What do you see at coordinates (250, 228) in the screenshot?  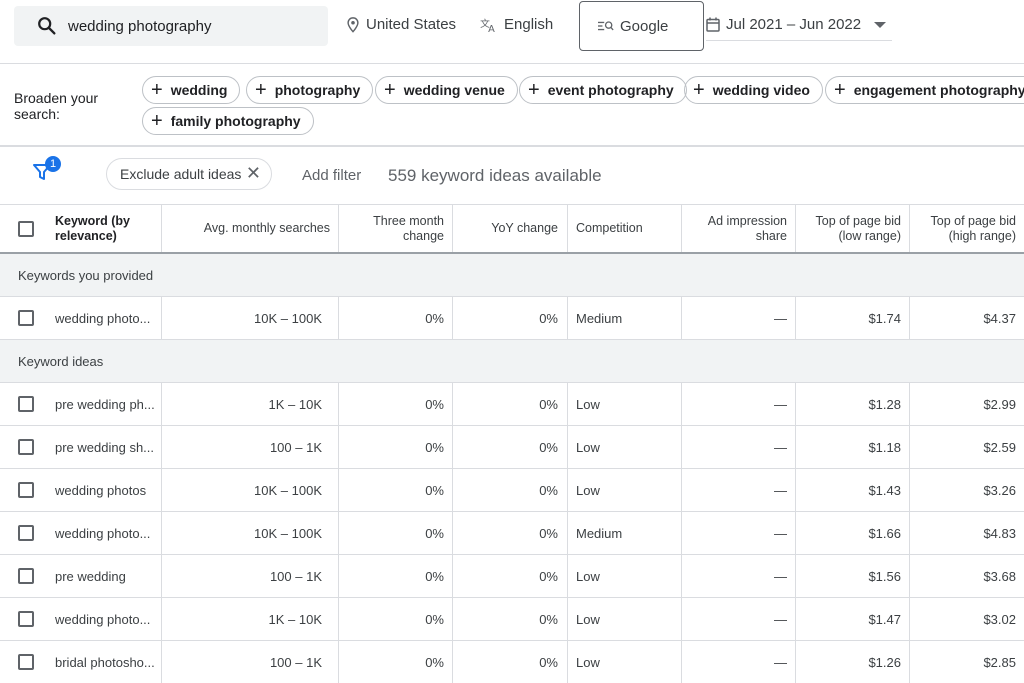 I see `header-avg-monthly-searches: Avg. monthly searches` at bounding box center [250, 228].